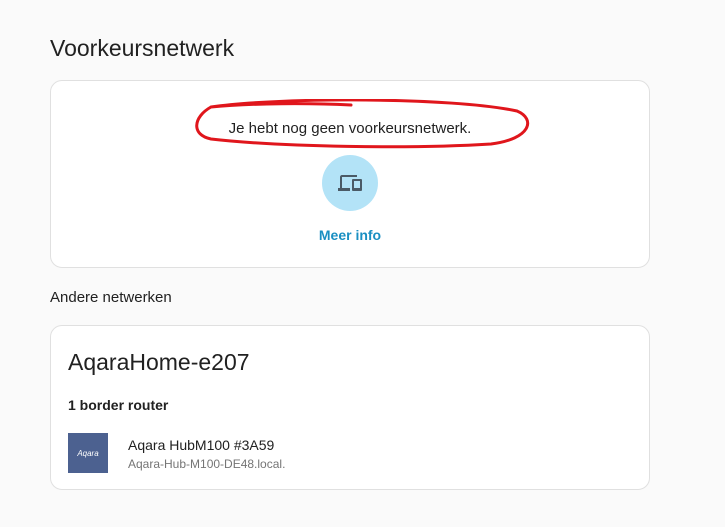  What do you see at coordinates (207, 464) in the screenshot?
I see `router-hostname: Aqara-Hub-M100-DE48.local.` at bounding box center [207, 464].